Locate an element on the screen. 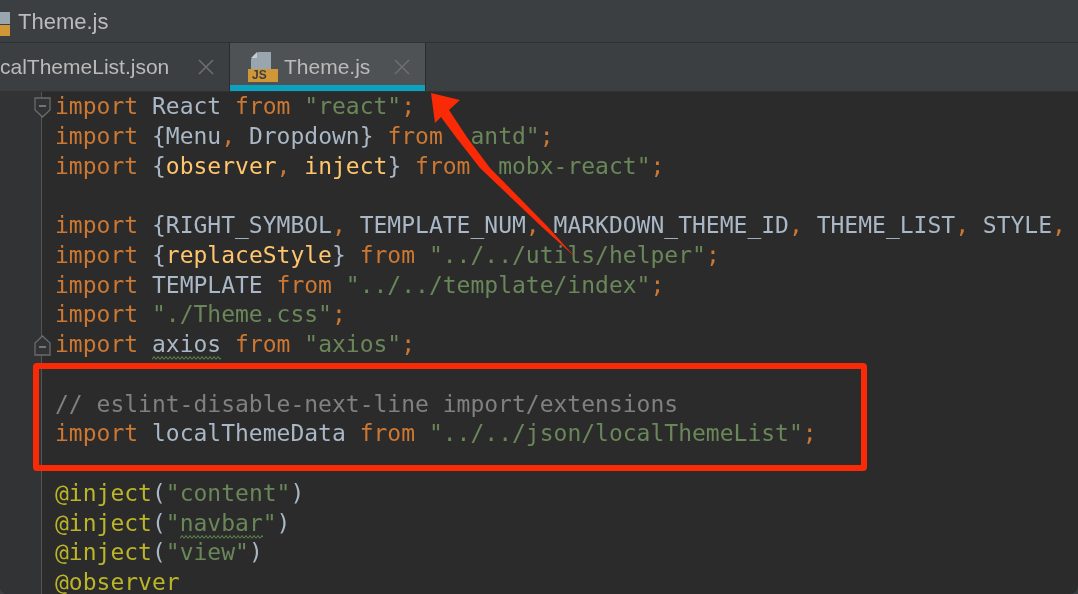  file-type-badge: JS is located at coordinates (263, 75).